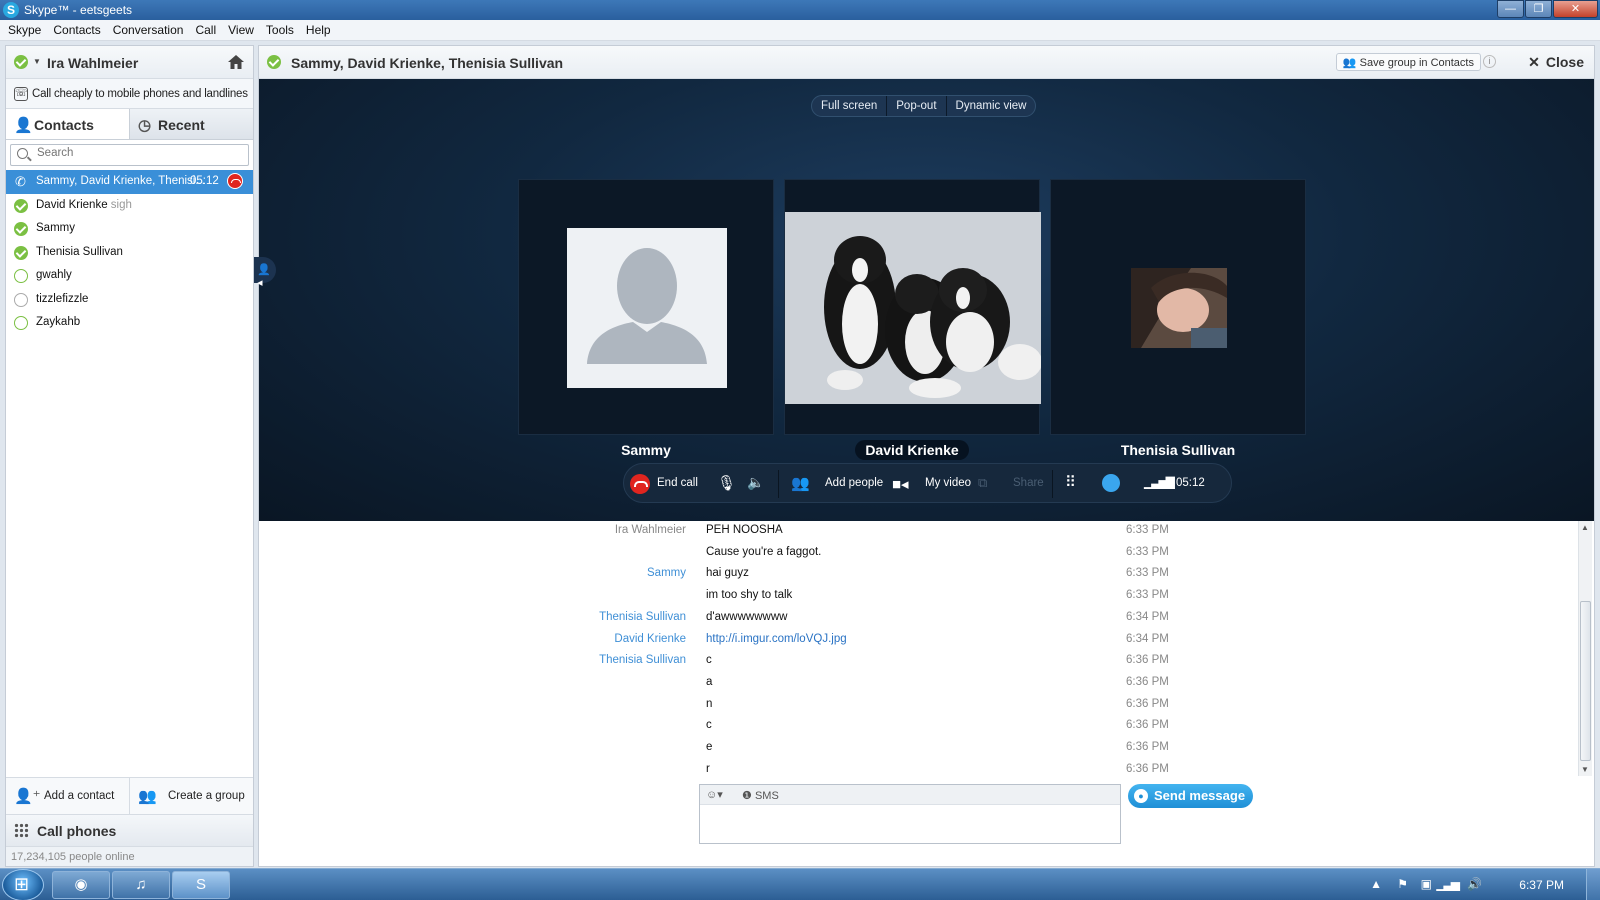 The height and width of the screenshot is (900, 1600). Describe the element at coordinates (235, 181) in the screenshot. I see `hang-up-icon` at that location.